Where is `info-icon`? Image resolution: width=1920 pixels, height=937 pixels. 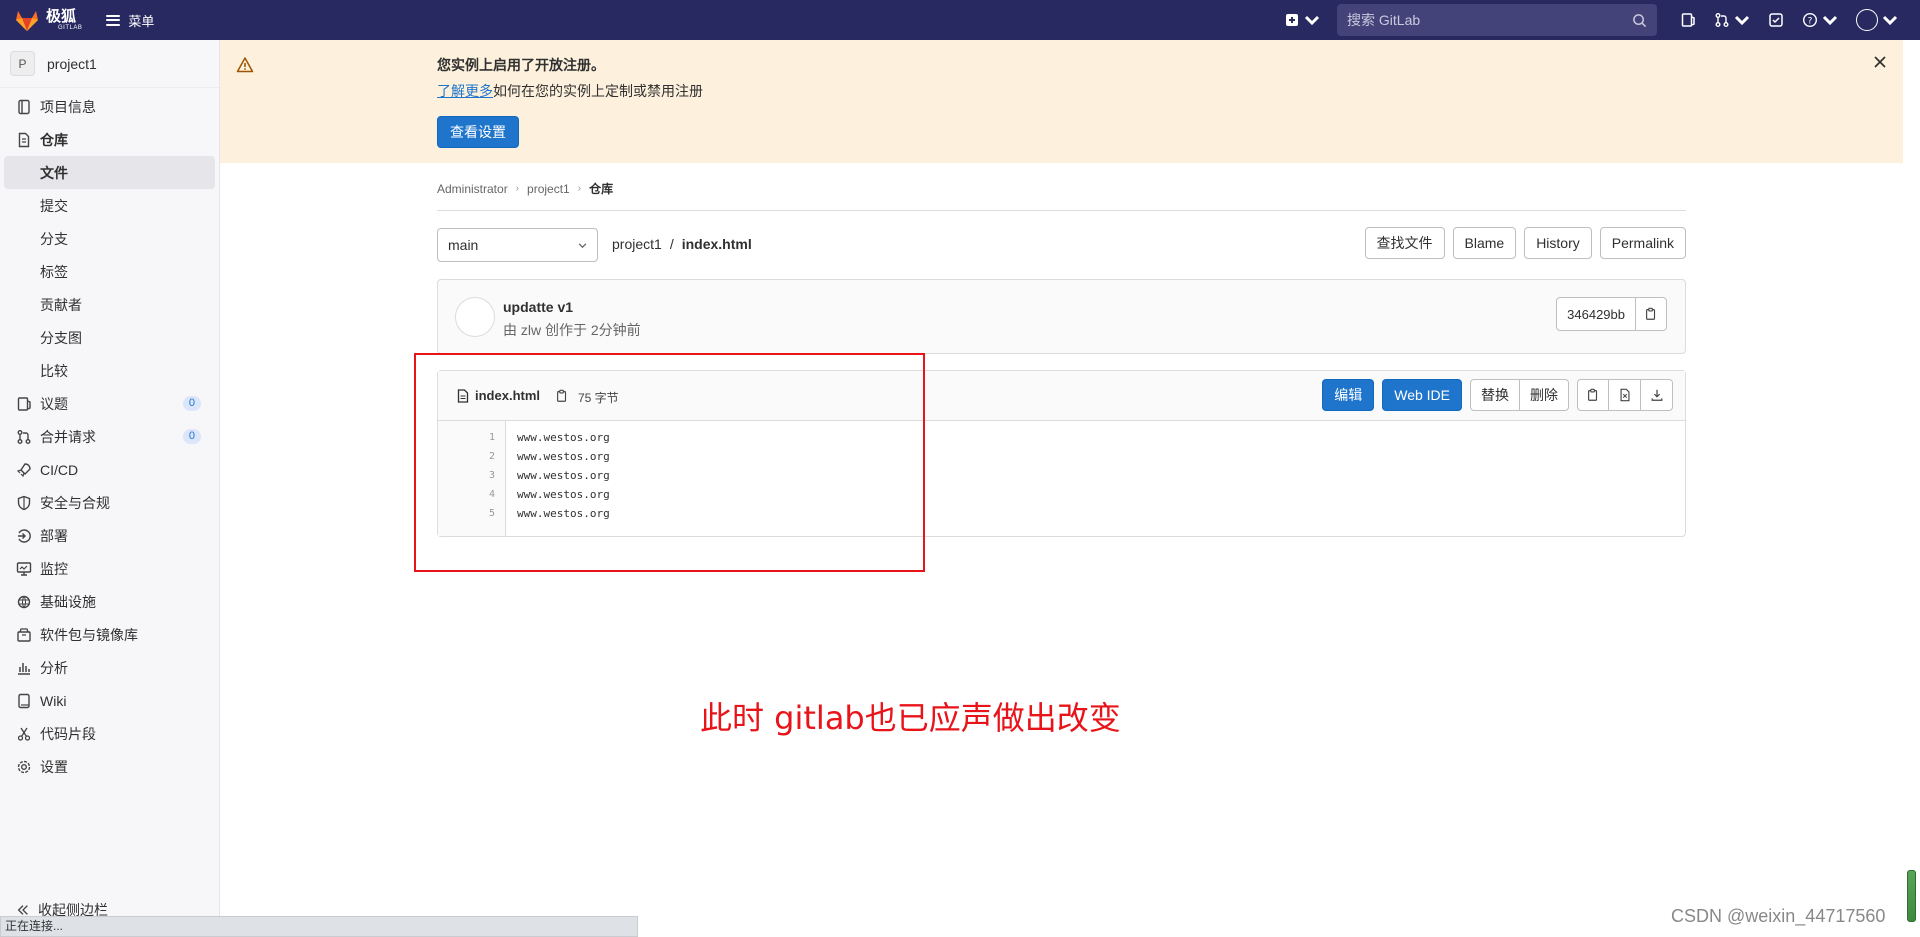
info-icon is located at coordinates (24, 107).